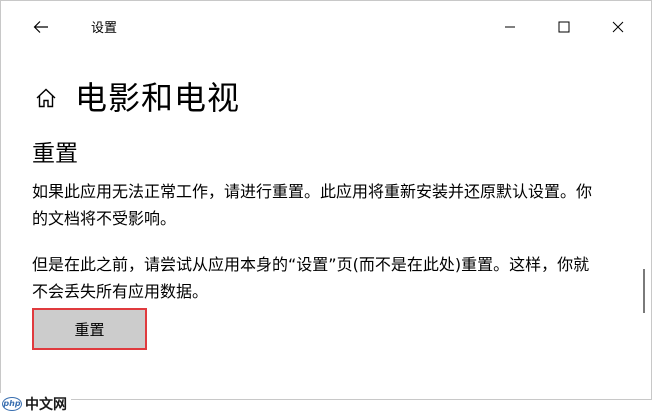 This screenshot has width=670, height=414. I want to click on page-header: 电影和电视, so click(136, 98).